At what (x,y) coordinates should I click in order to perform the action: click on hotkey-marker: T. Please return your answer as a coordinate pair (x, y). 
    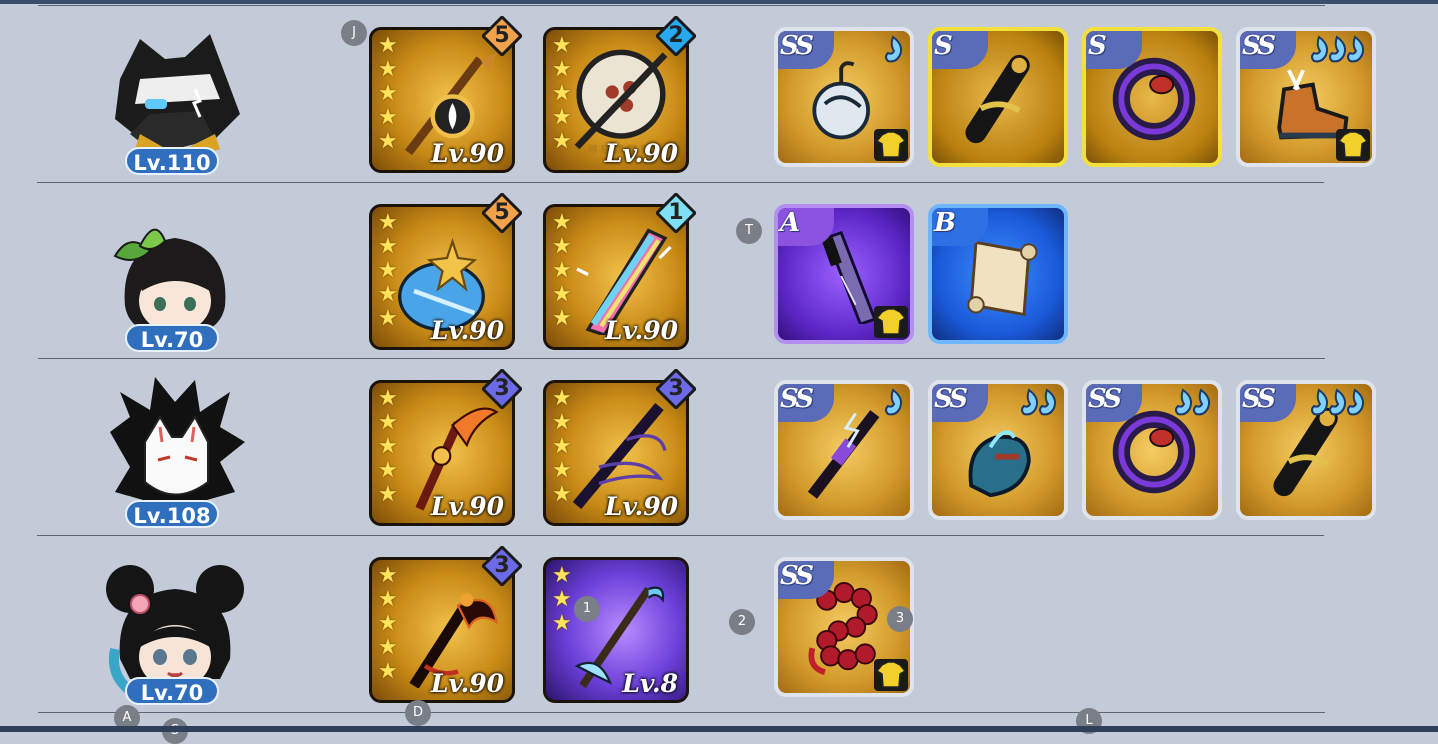
    Looking at the image, I should click on (749, 231).